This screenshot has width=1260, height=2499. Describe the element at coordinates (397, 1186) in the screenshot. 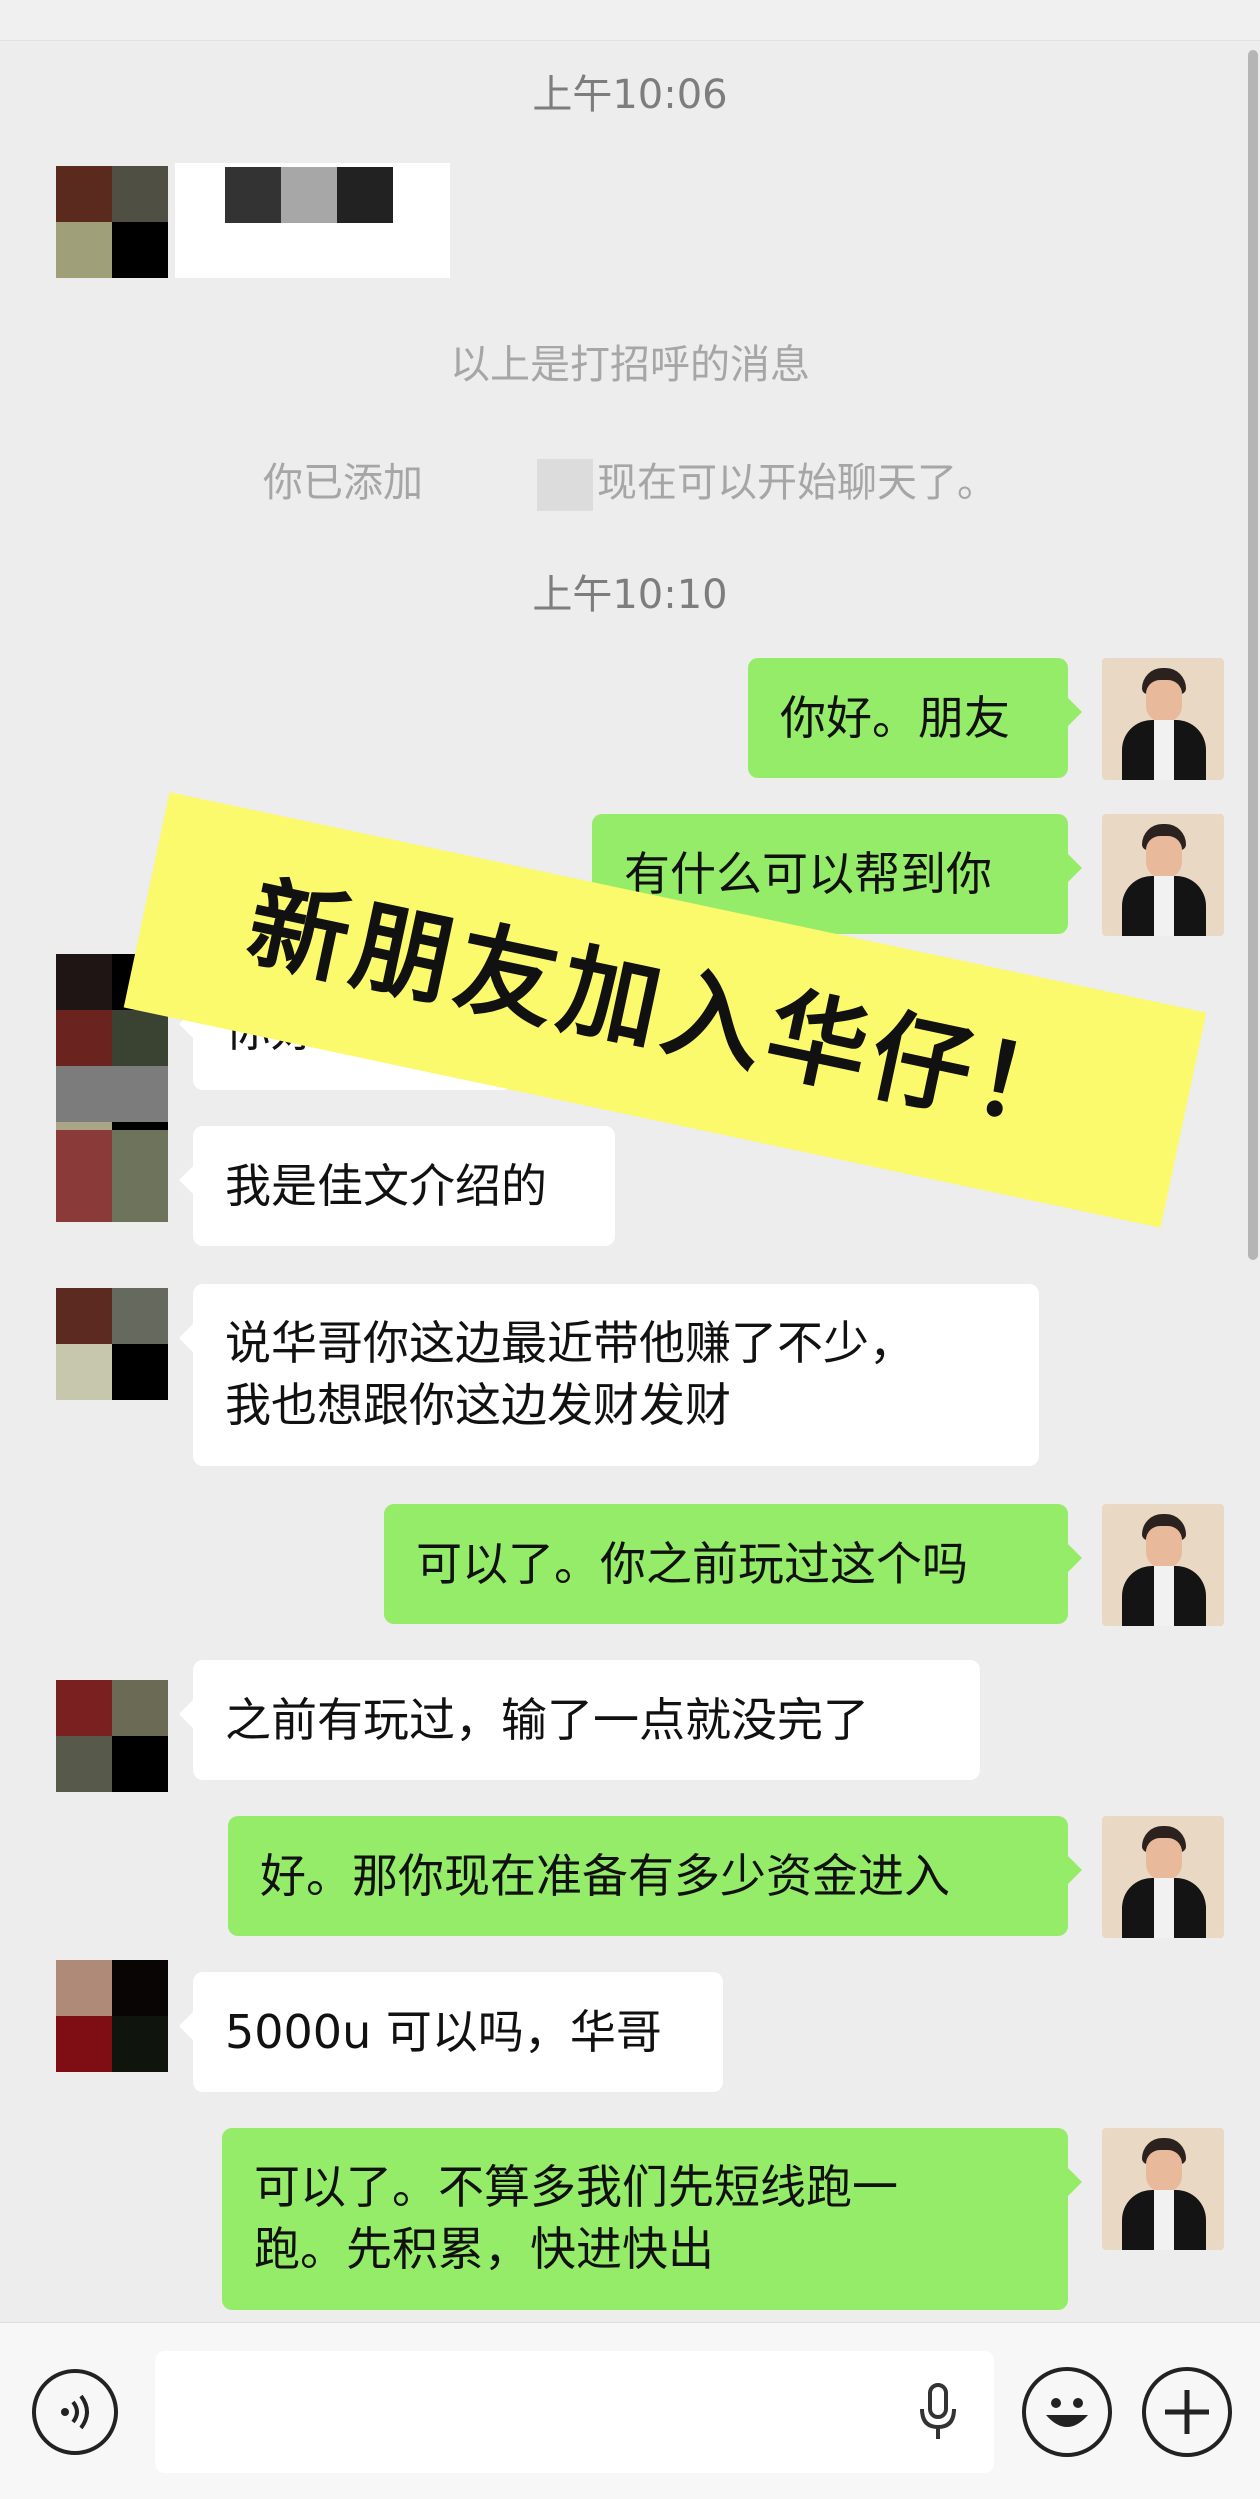

I see `message-bubble-received: 我是佳文介绍的` at that location.